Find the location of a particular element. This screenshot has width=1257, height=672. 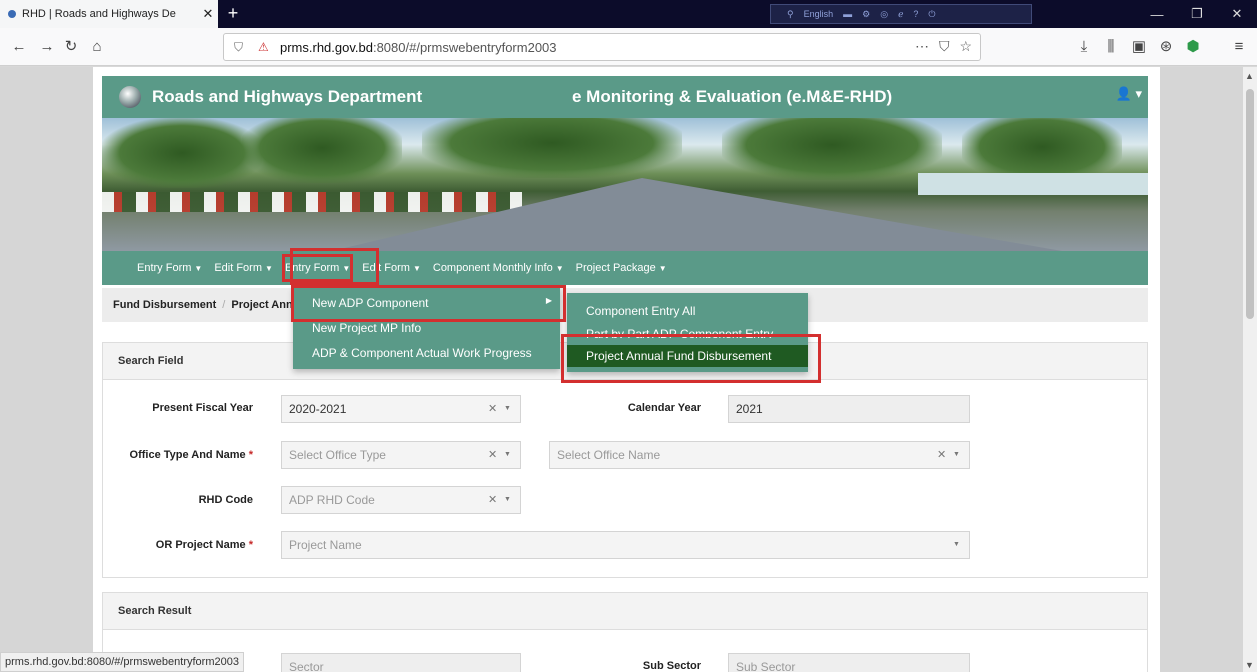

tray-app-icon: ? is located at coordinates (915, 14).